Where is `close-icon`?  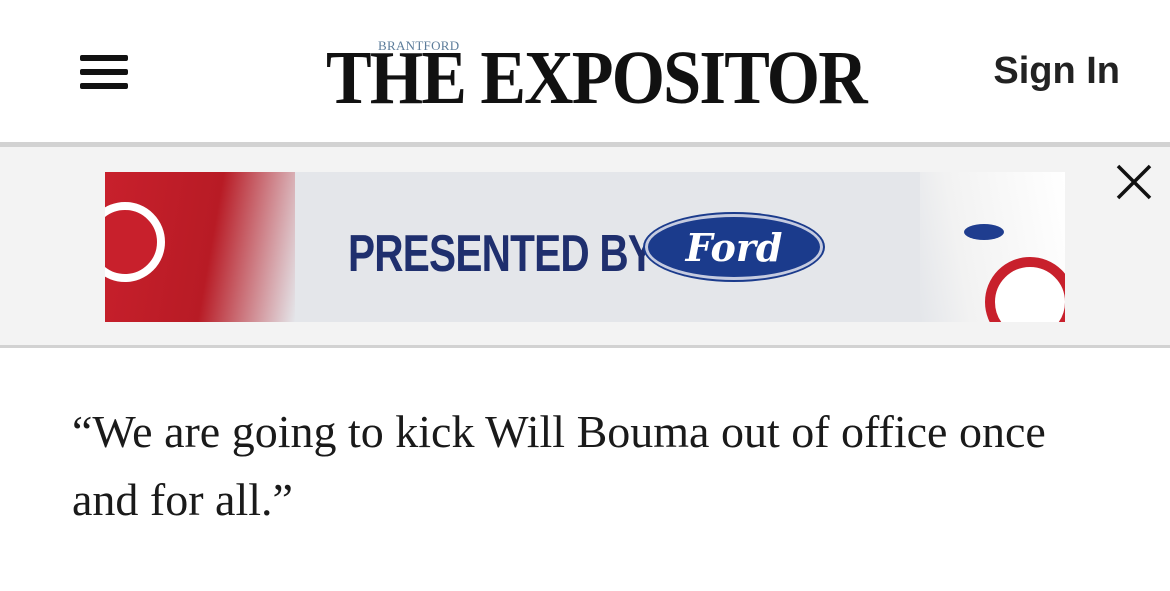 close-icon is located at coordinates (1134, 182).